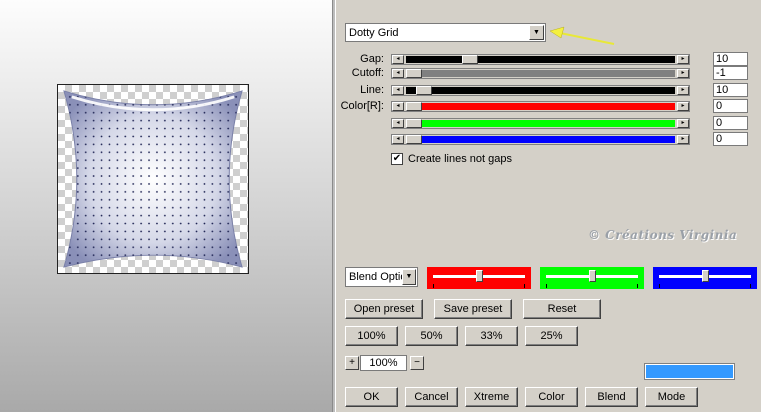 The height and width of the screenshot is (412, 761). What do you see at coordinates (671, 397) in the screenshot?
I see `mode-button: Mode` at bounding box center [671, 397].